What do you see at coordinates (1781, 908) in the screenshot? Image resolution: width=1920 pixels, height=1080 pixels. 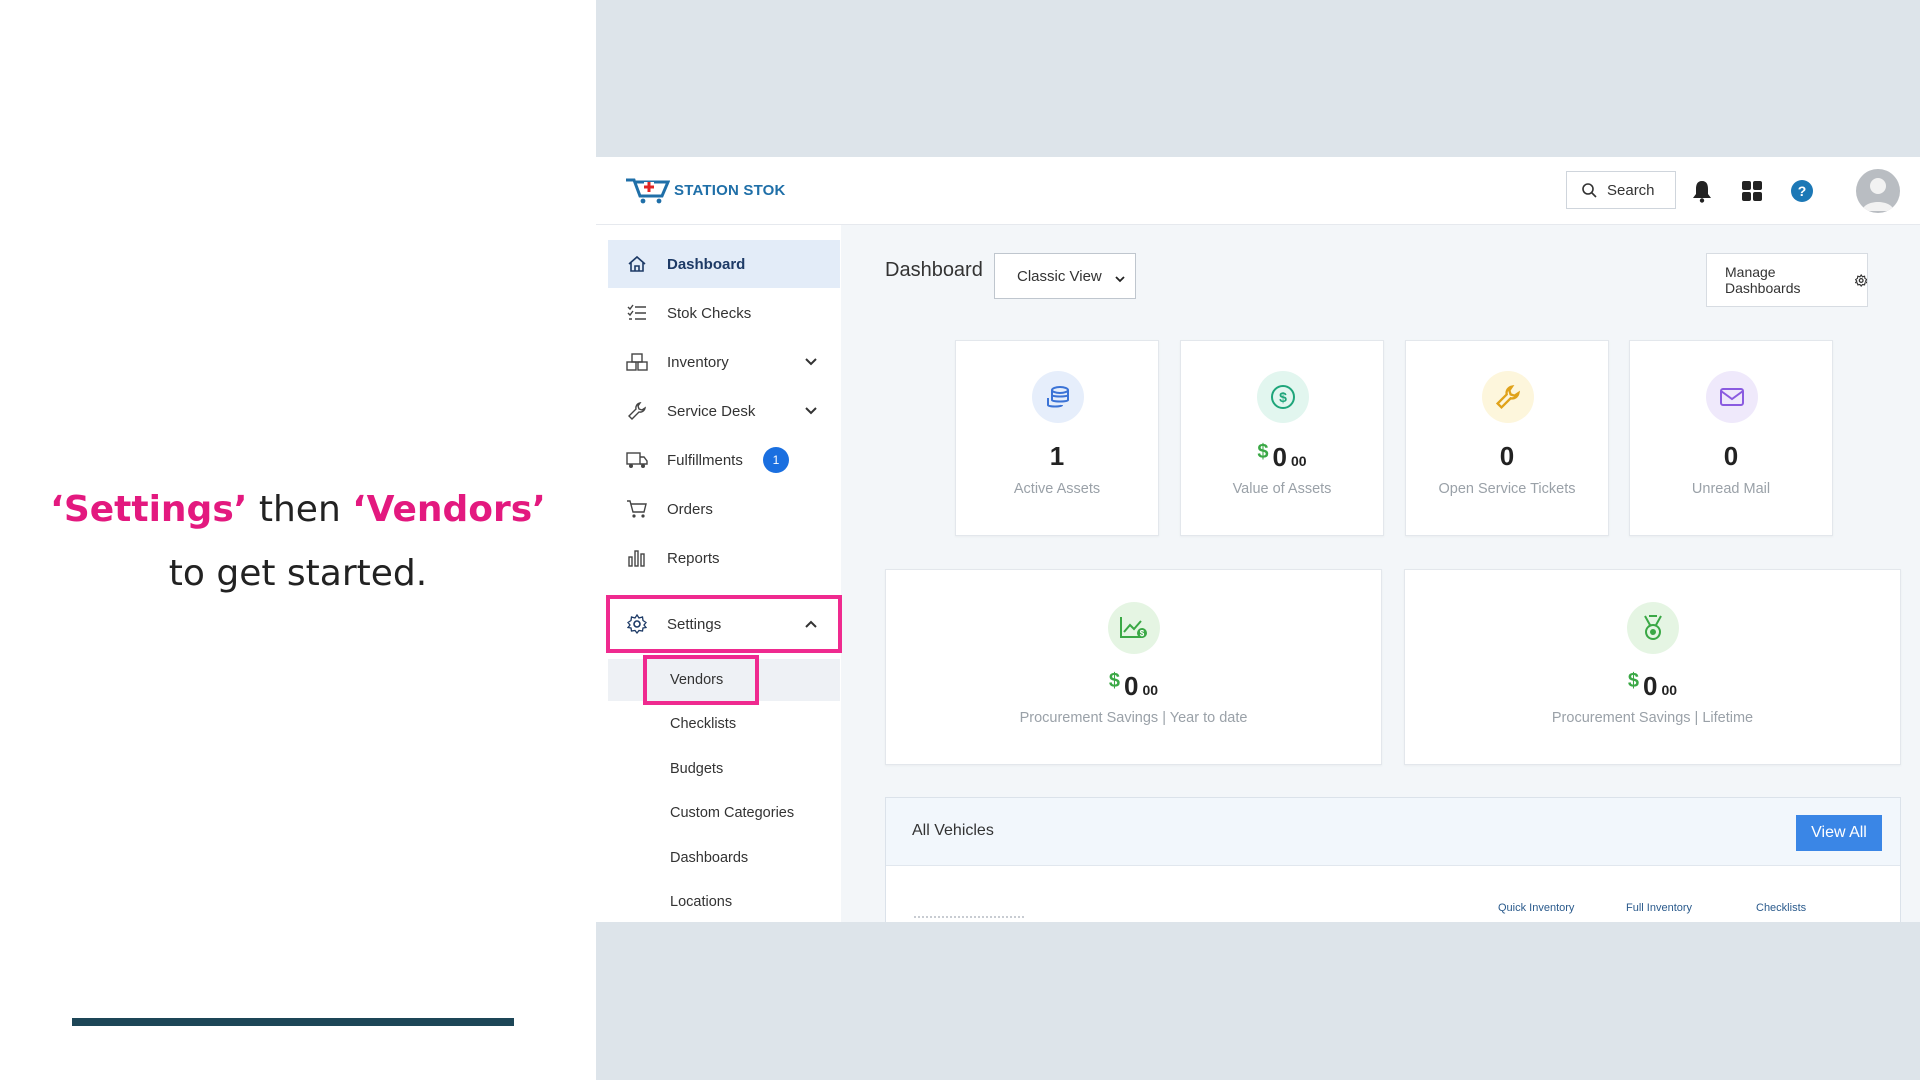 I see `checklists-link: Checklists` at bounding box center [1781, 908].